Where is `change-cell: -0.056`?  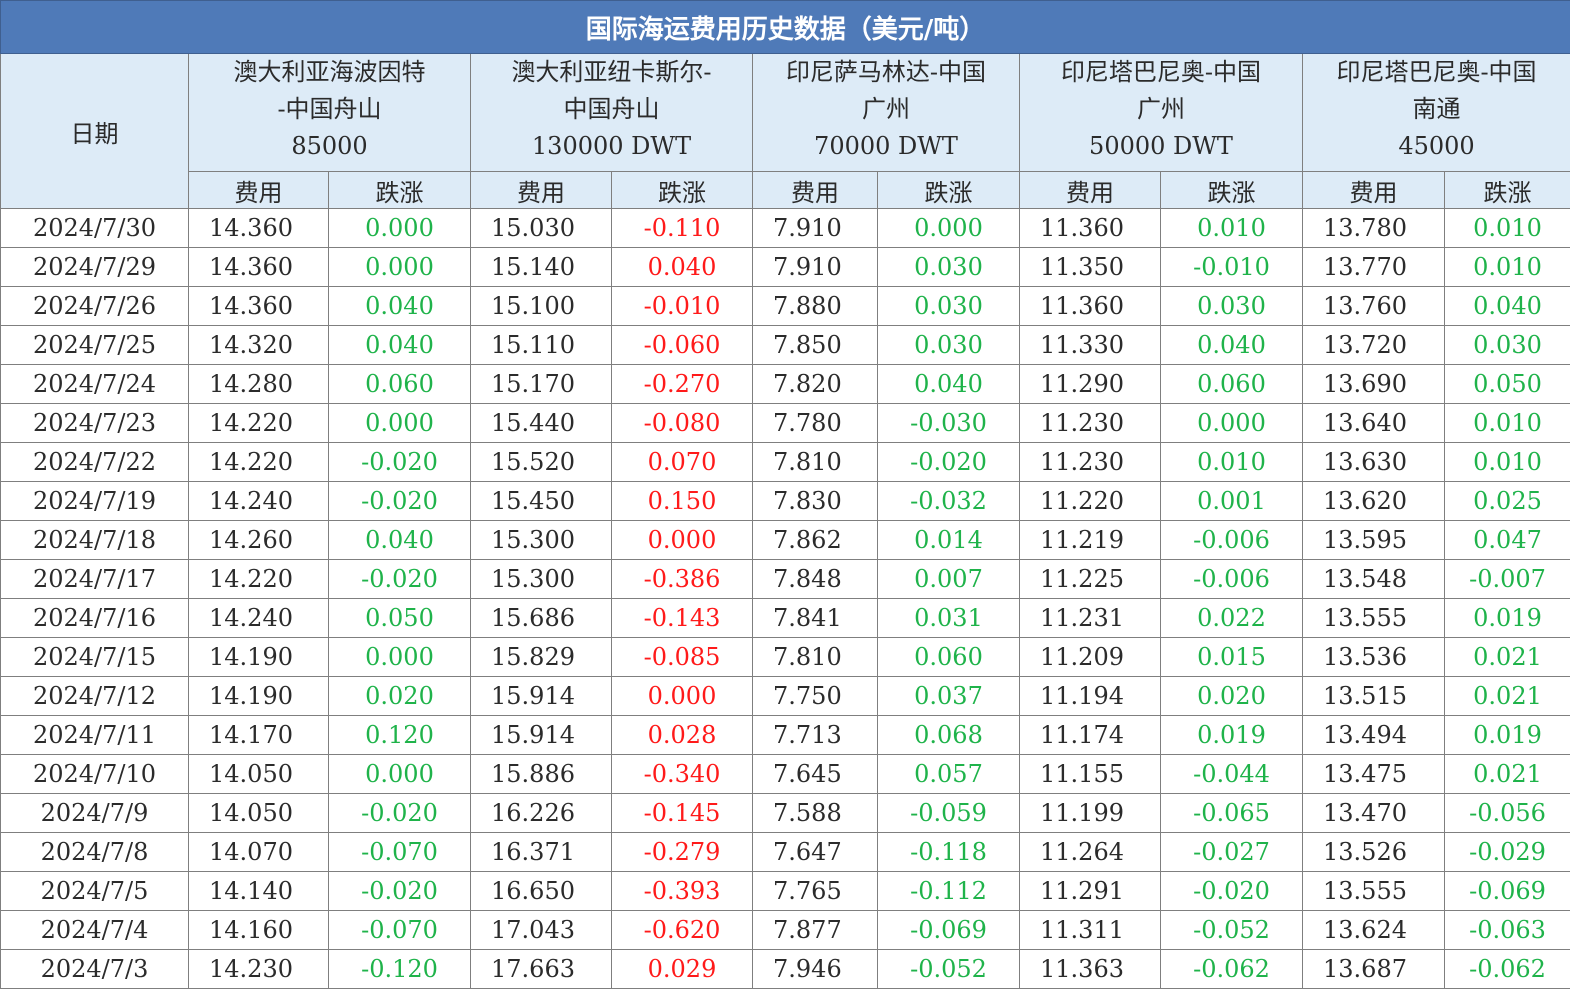
change-cell: -0.056 is located at coordinates (1506, 813).